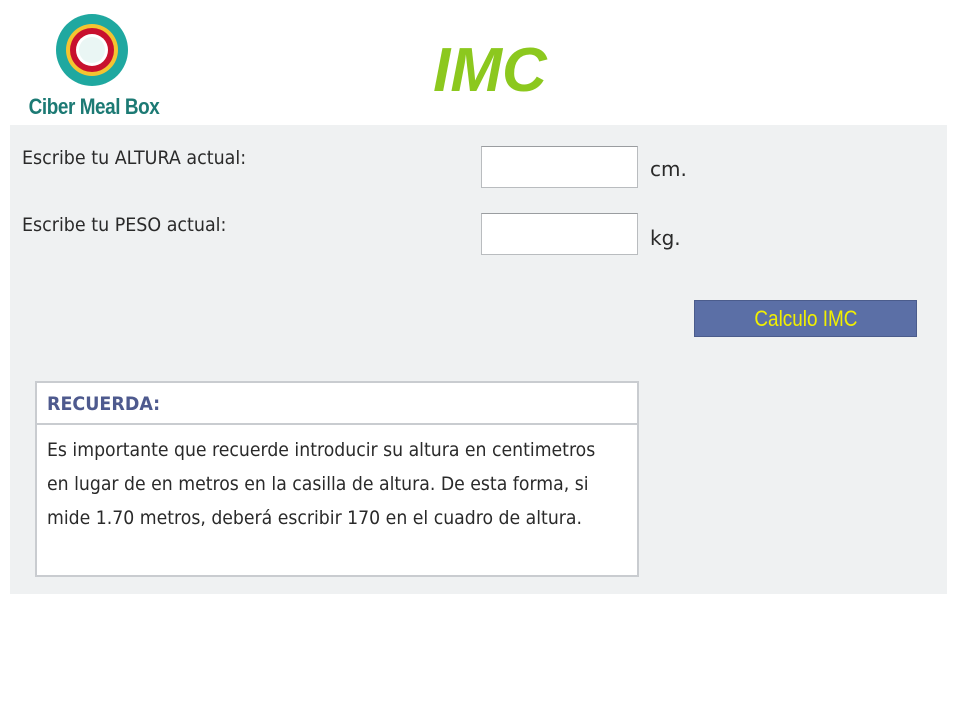 The width and height of the screenshot is (960, 720). I want to click on page-title: IMC, so click(490, 70).